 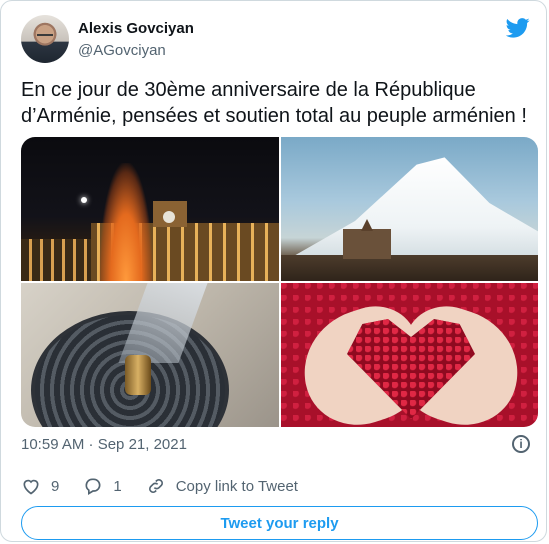 What do you see at coordinates (93, 486) in the screenshot?
I see `reply-bubble-icon` at bounding box center [93, 486].